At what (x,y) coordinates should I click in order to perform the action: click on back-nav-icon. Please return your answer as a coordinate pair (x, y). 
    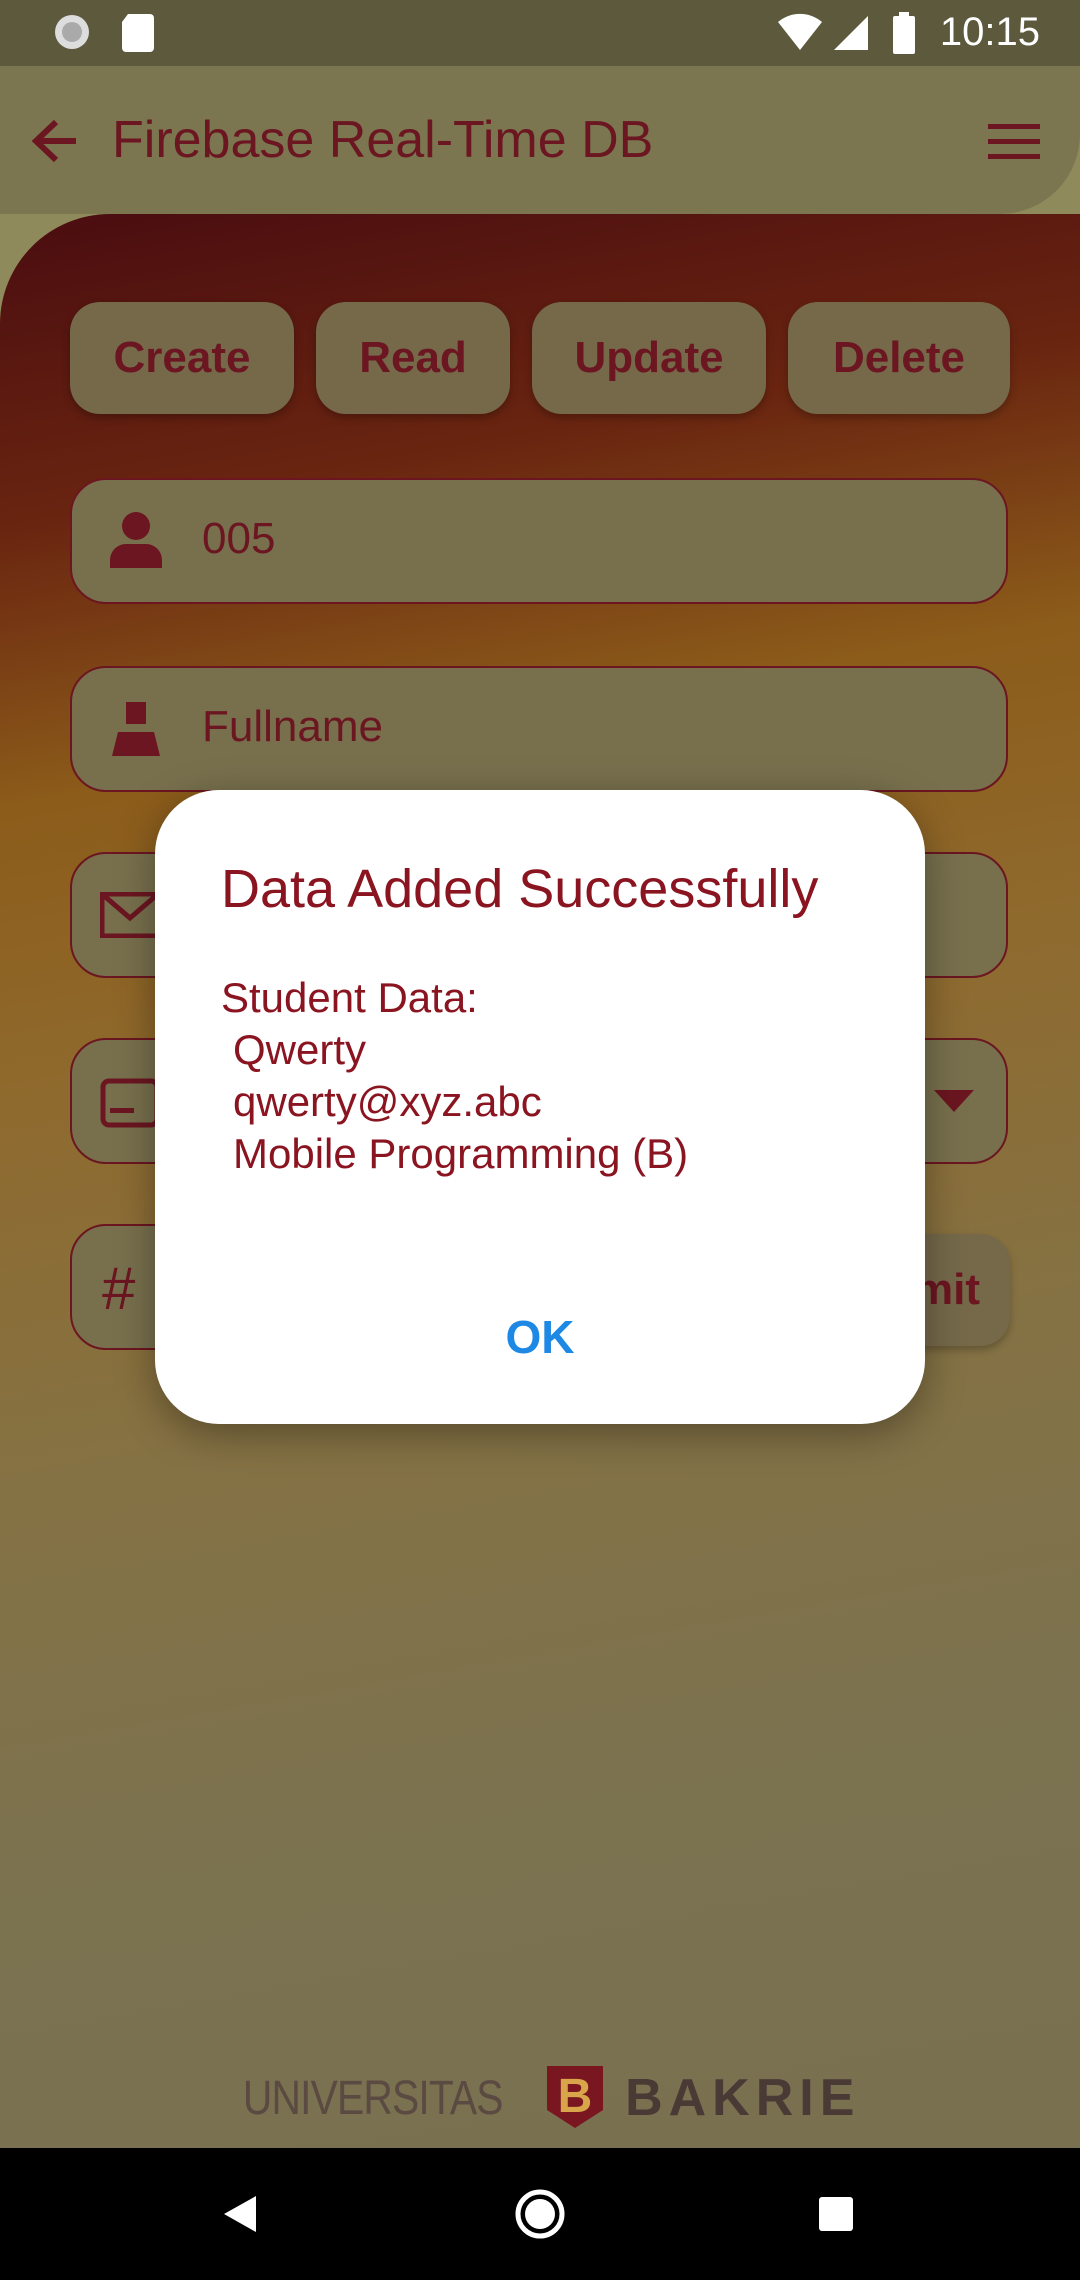
    Looking at the image, I should click on (240, 2216).